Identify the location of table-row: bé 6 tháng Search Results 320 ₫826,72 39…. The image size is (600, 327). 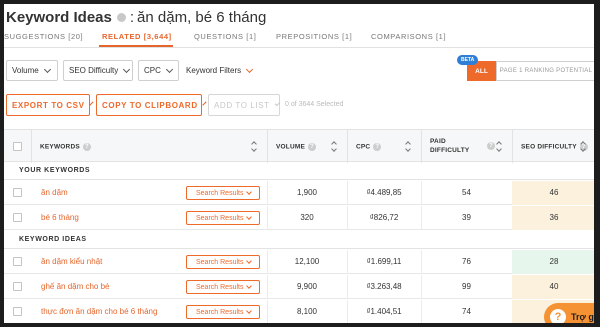
(299, 218).